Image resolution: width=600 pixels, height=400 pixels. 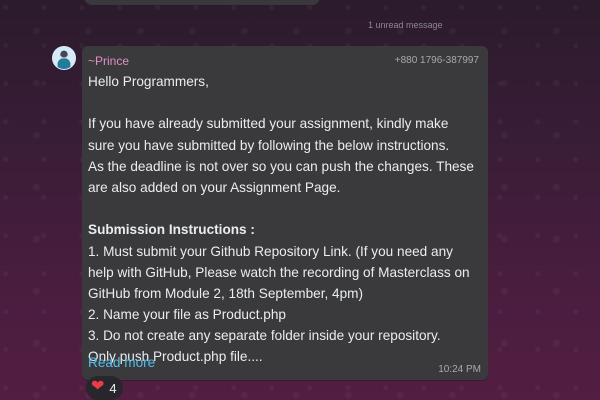 I want to click on reaction-count: 4, so click(x=113, y=388).